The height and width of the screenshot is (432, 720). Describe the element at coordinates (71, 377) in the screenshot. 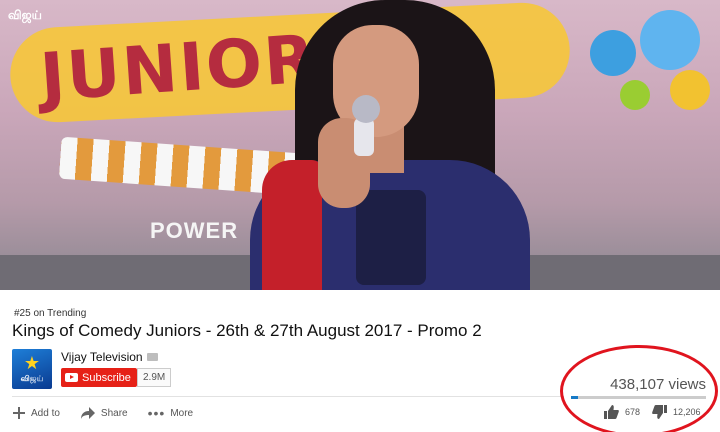

I see `youtube-play-icon` at that location.